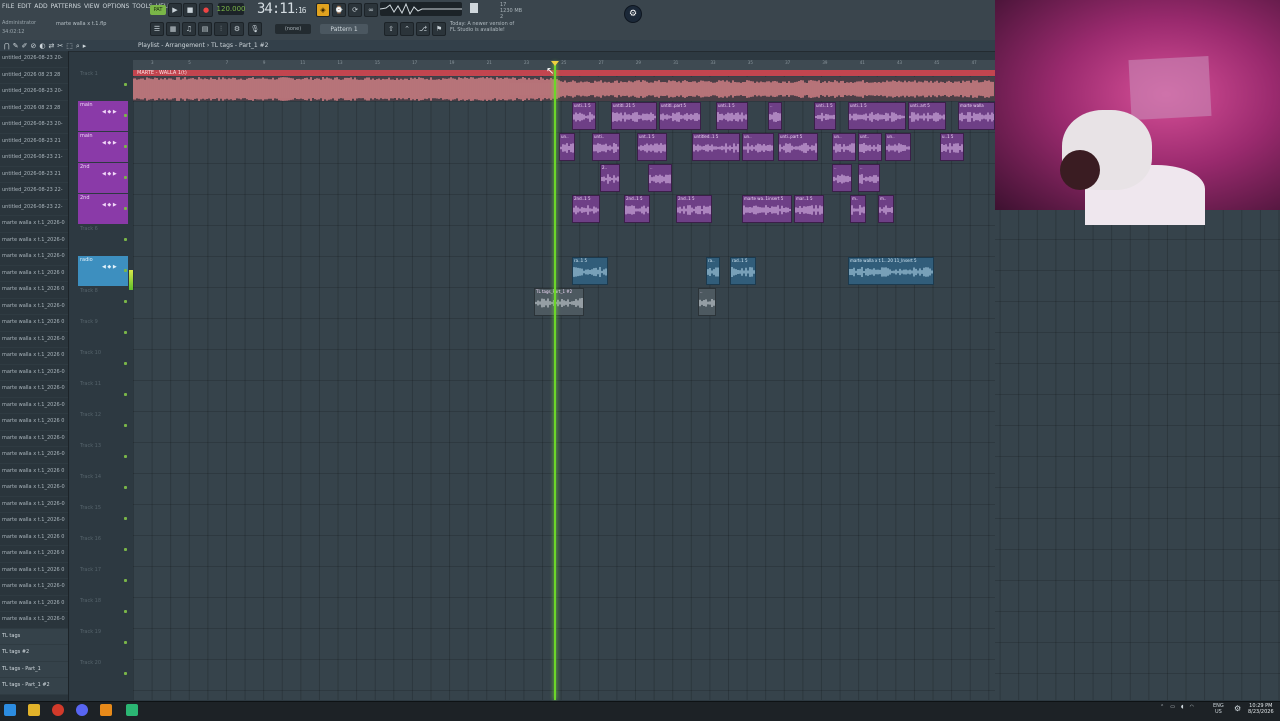 The width and height of the screenshot is (1280, 721). I want to click on pattern-select: Pattern 1, so click(344, 29).